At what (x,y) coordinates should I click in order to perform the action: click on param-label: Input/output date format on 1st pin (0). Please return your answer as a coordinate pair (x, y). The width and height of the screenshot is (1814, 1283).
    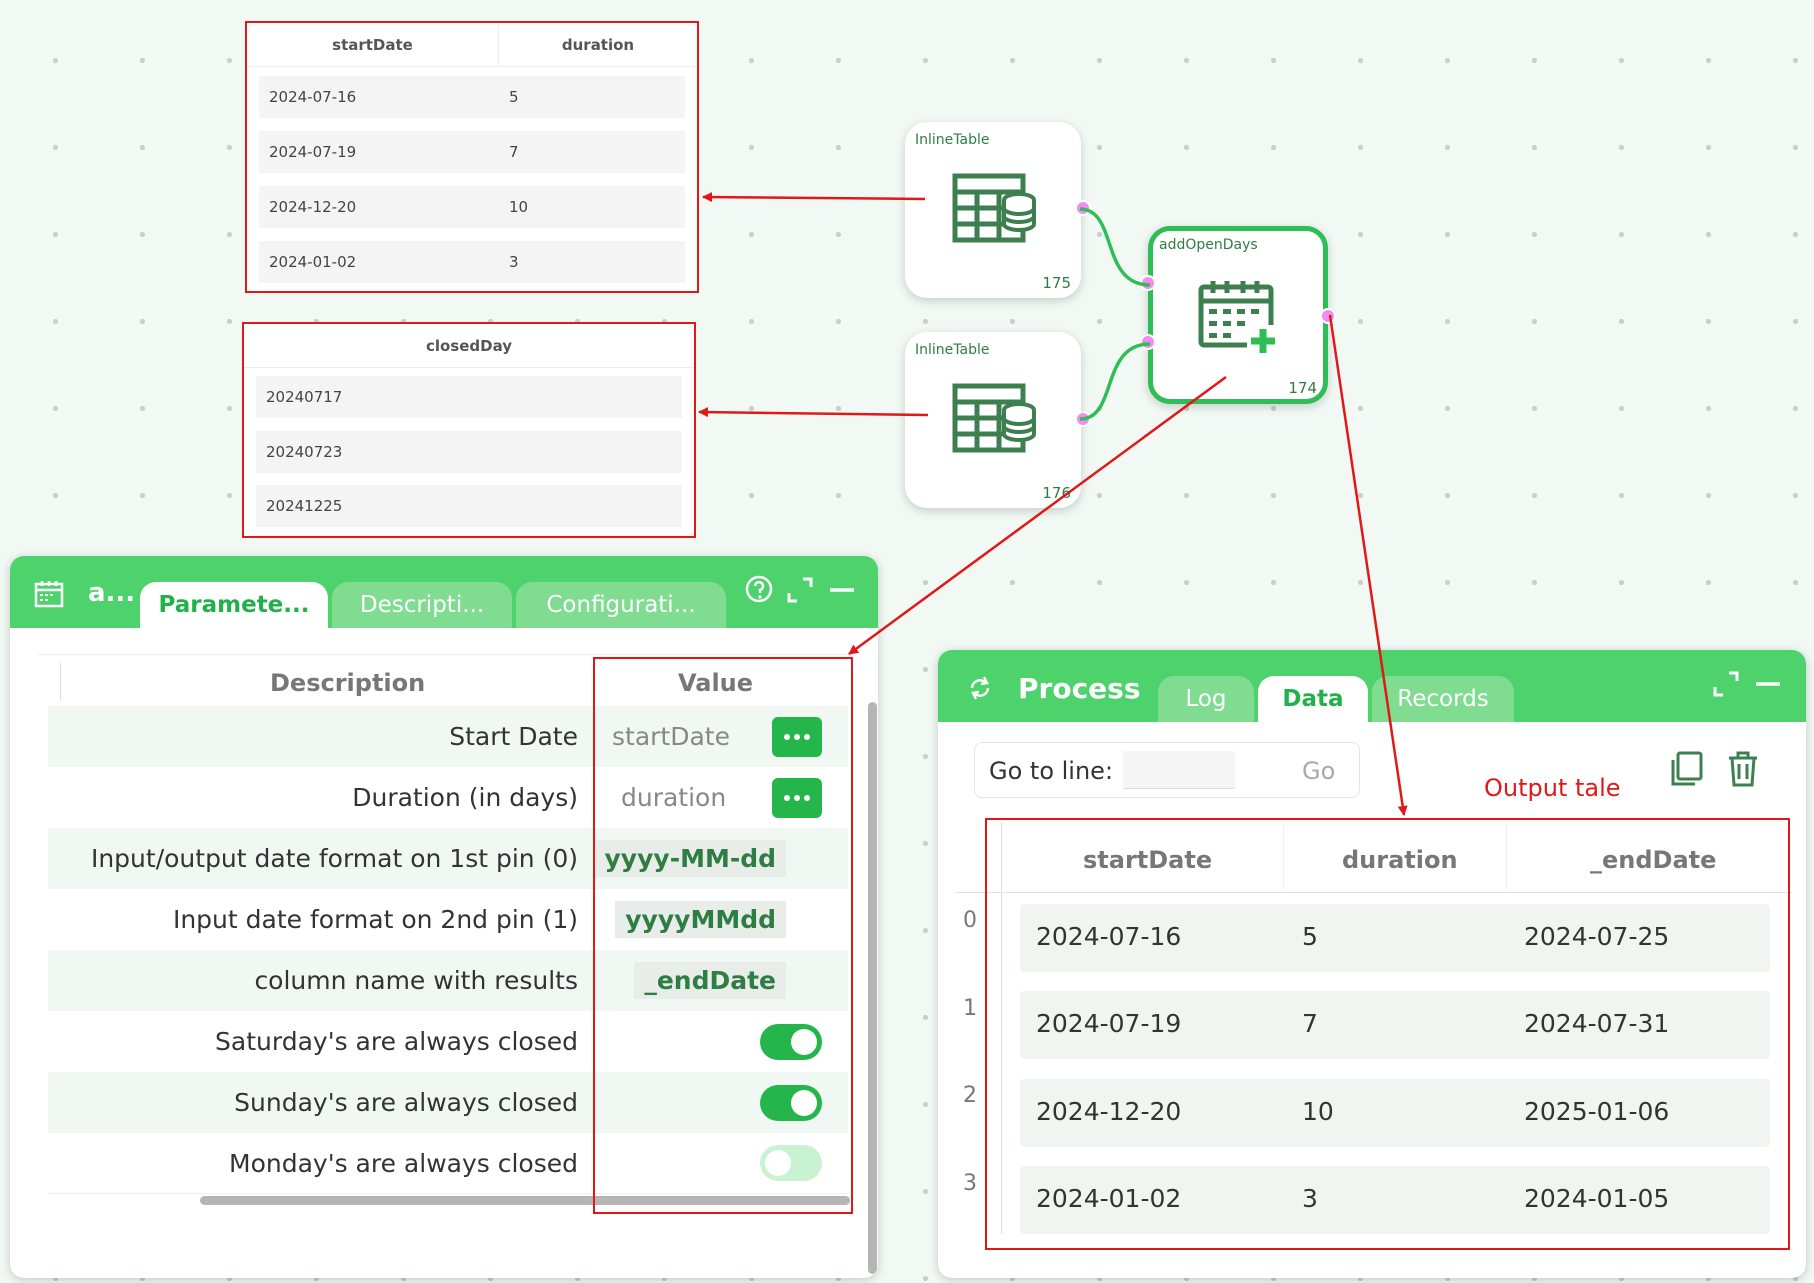
    Looking at the image, I should click on (334, 858).